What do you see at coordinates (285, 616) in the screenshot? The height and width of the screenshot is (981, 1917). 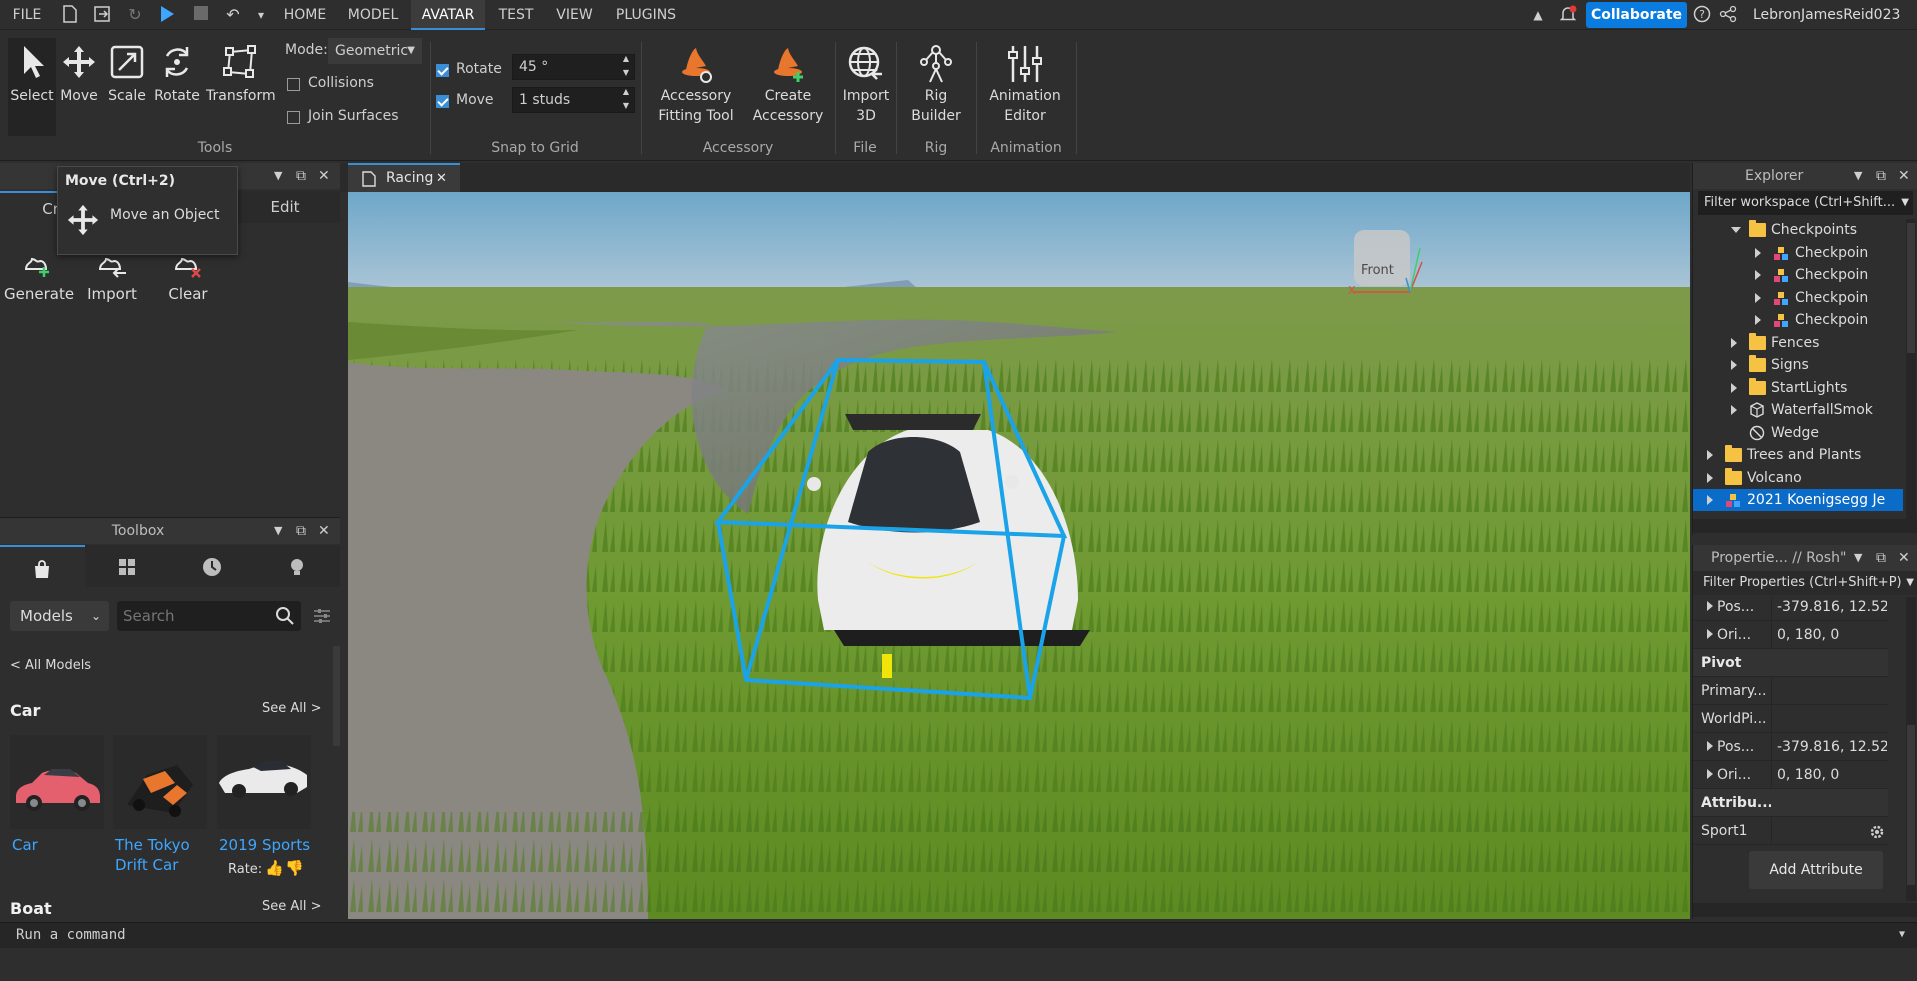 I see `search-icon` at bounding box center [285, 616].